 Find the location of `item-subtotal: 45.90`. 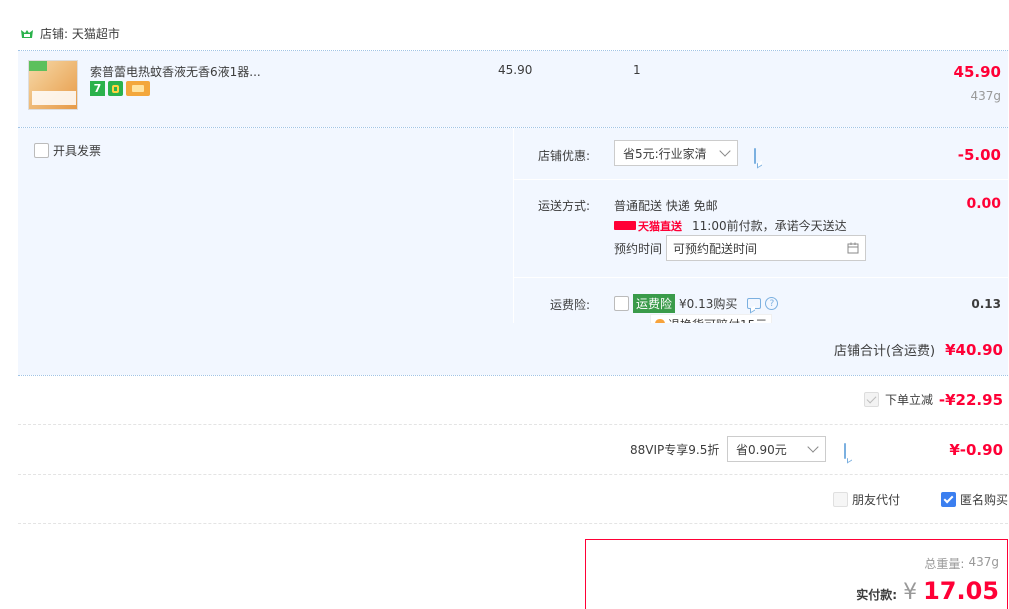

item-subtotal: 45.90 is located at coordinates (977, 72).